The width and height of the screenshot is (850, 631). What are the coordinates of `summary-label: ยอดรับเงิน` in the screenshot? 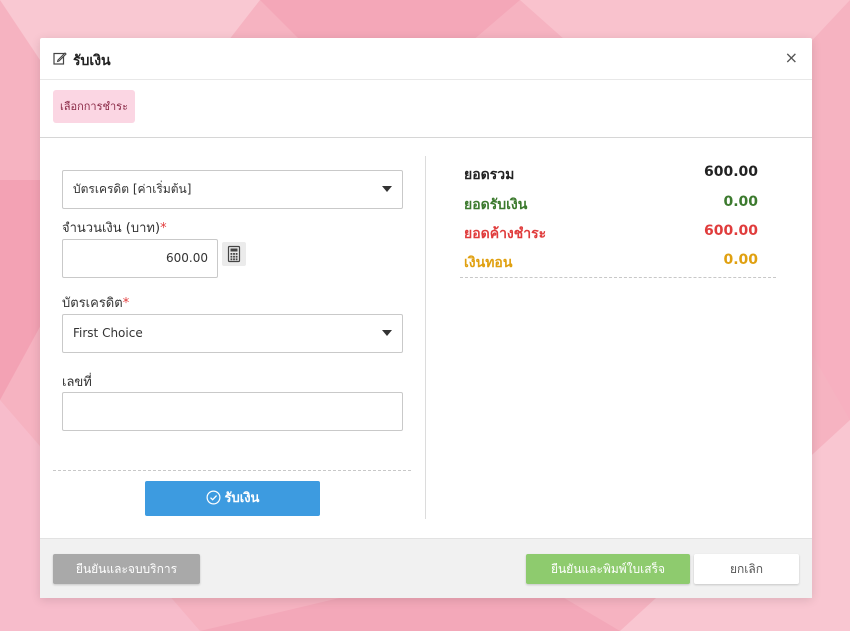 It's located at (496, 205).